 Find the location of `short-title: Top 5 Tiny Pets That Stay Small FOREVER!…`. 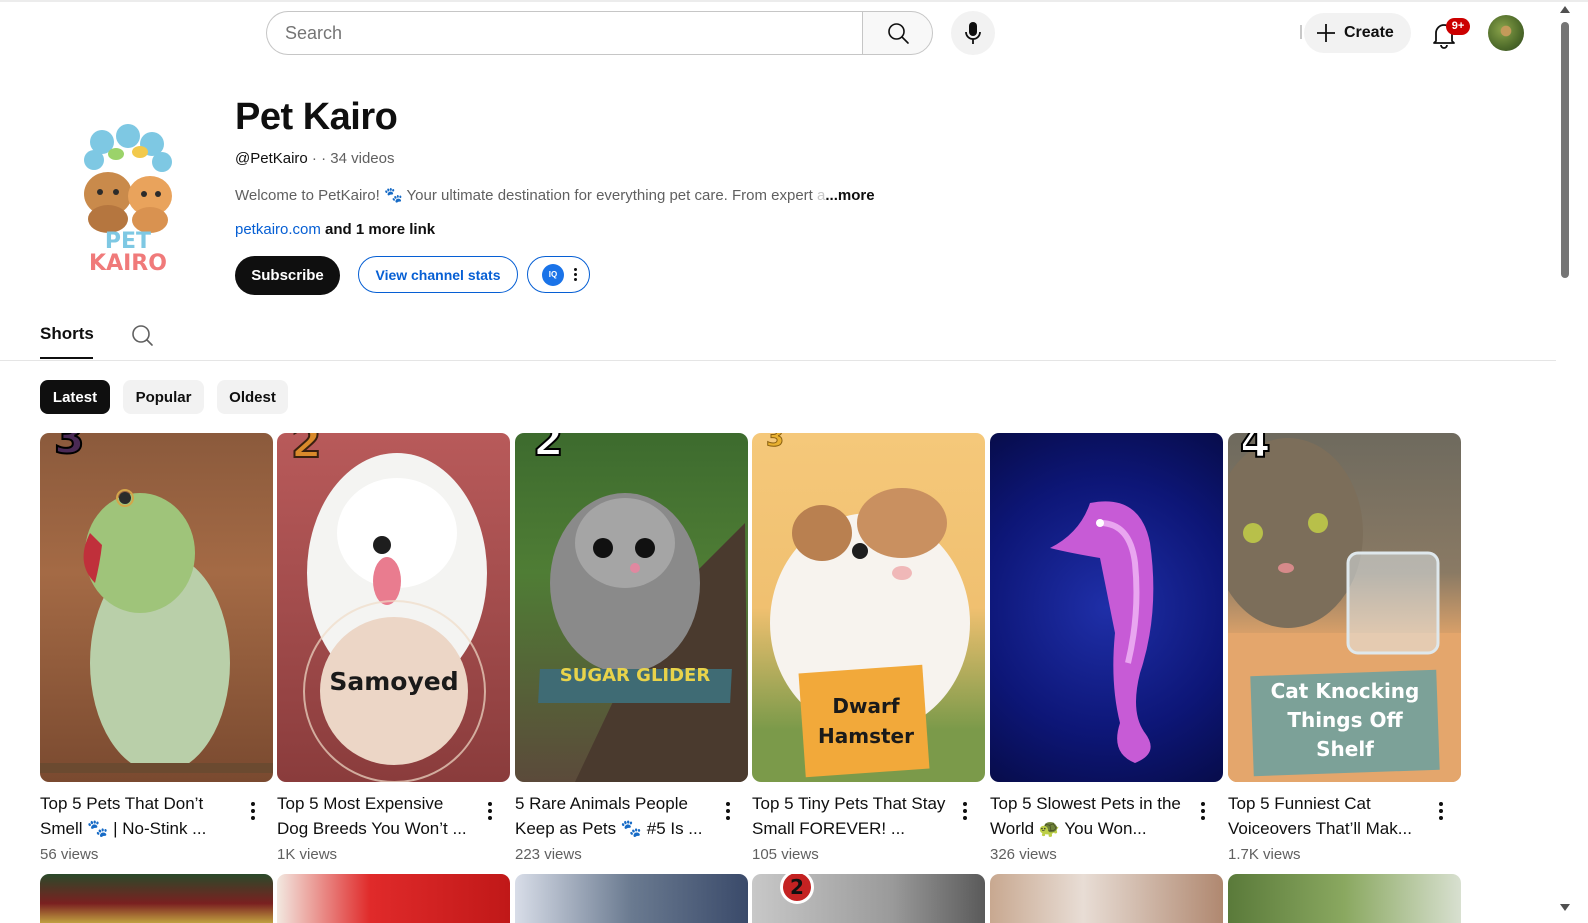

short-title: Top 5 Tiny Pets That Stay Small FOREVER!… is located at coordinates (852, 816).